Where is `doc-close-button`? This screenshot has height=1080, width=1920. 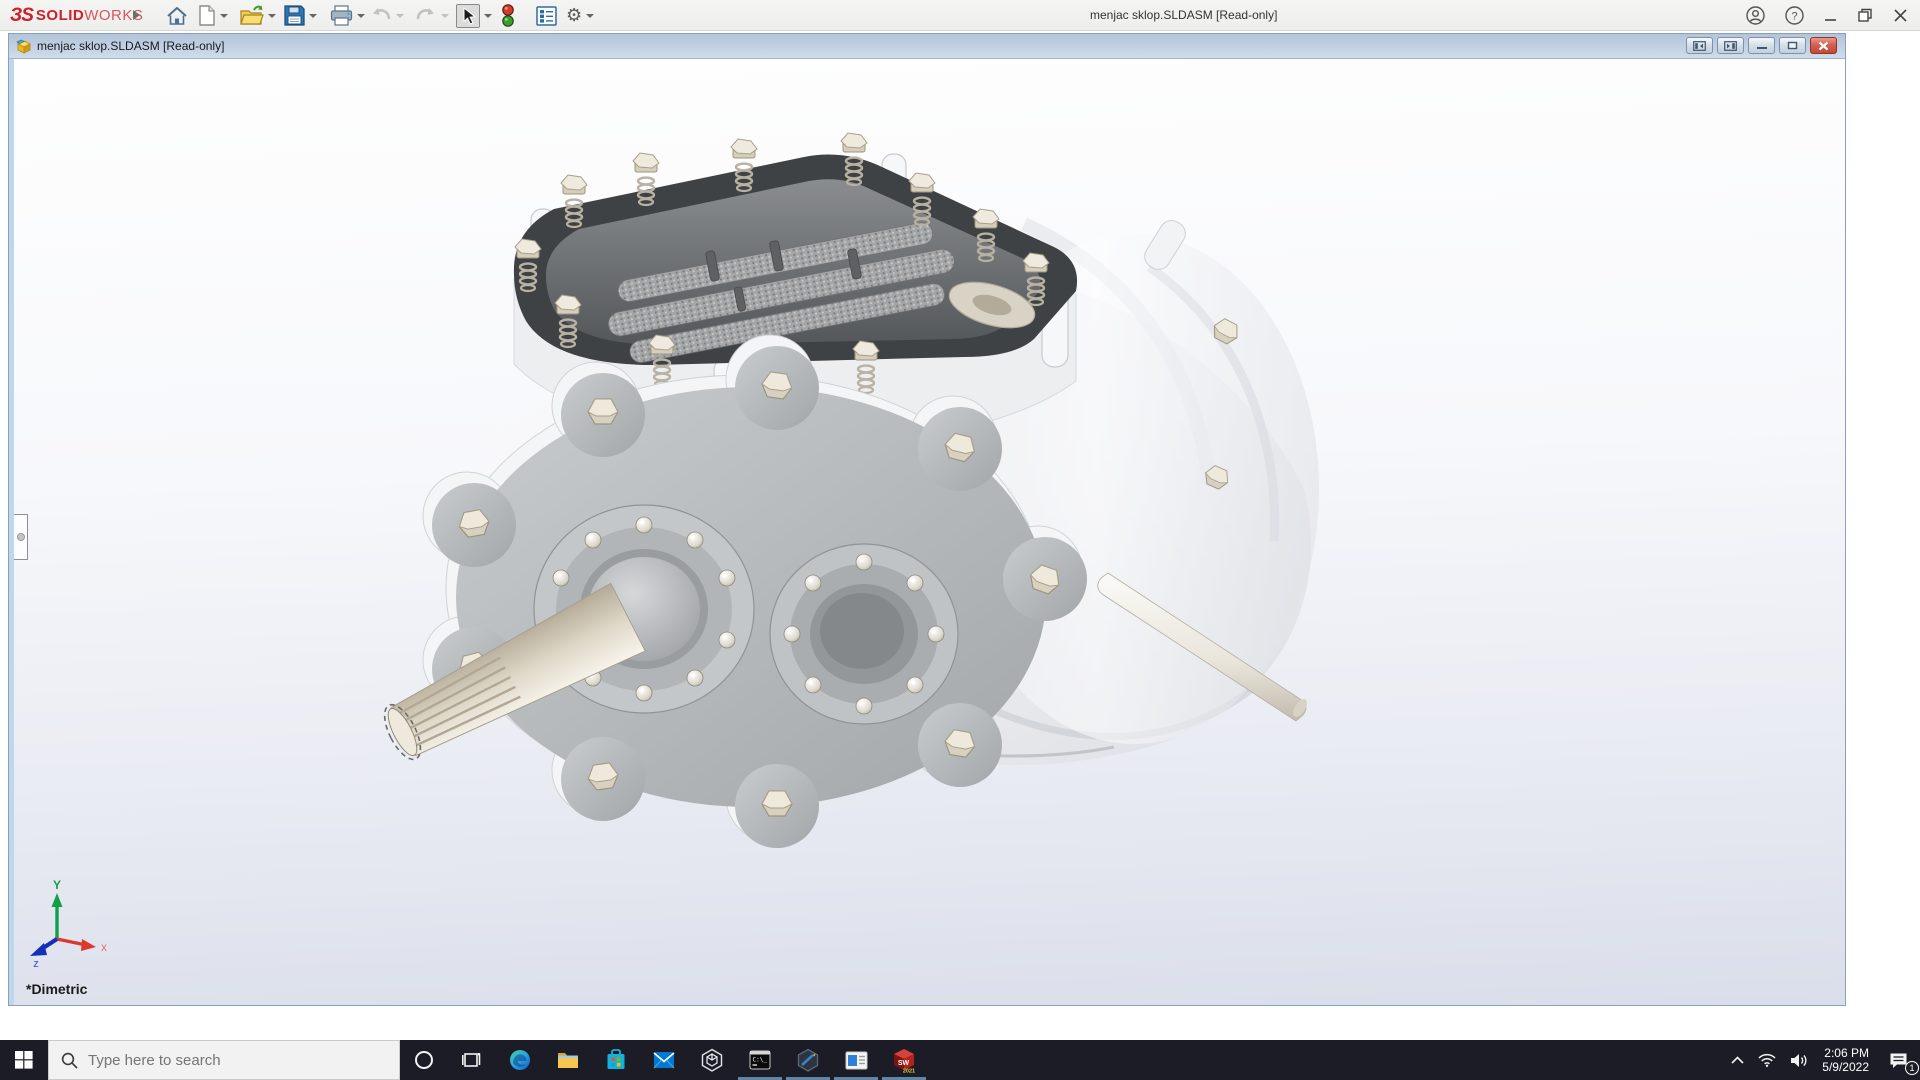 doc-close-button is located at coordinates (1823, 45).